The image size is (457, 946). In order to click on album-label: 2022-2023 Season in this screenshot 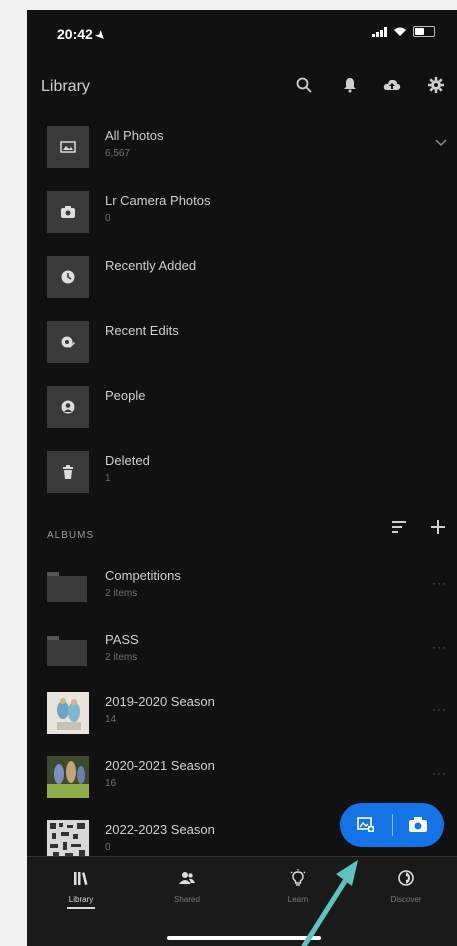, I will do `click(160, 829)`.